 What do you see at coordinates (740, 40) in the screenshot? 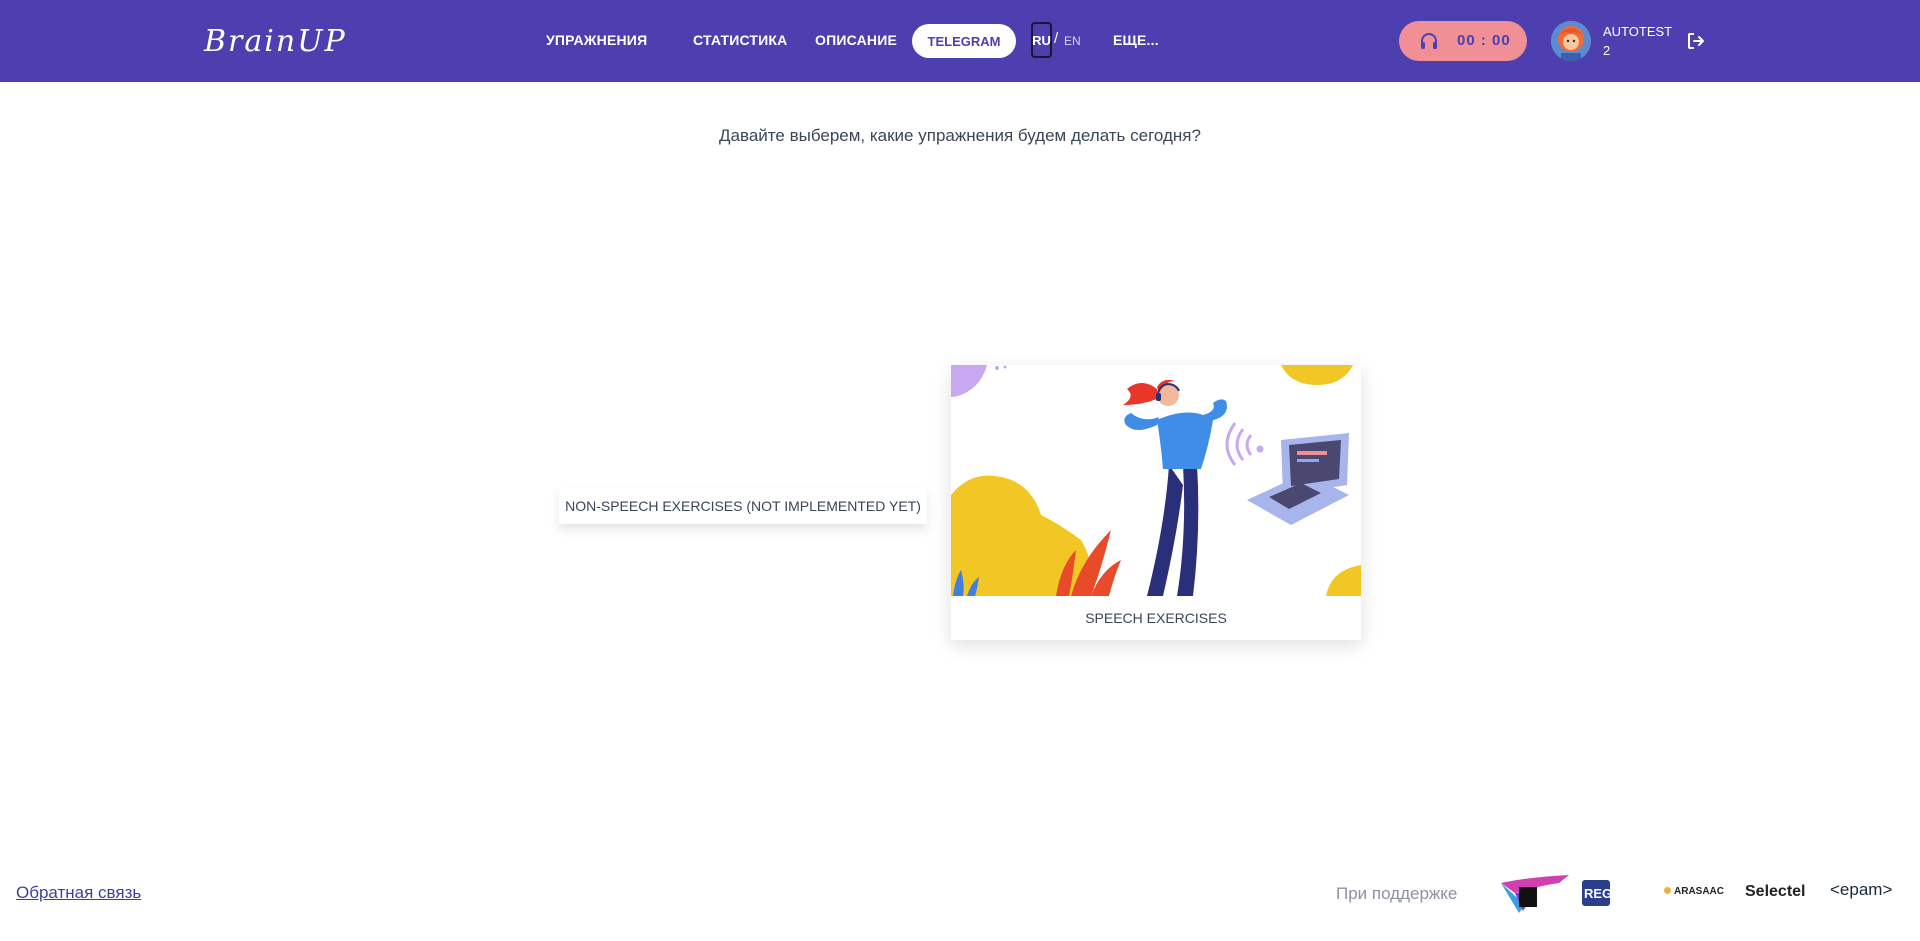
I see `nav-statistics: СТАТИСТИКА` at bounding box center [740, 40].